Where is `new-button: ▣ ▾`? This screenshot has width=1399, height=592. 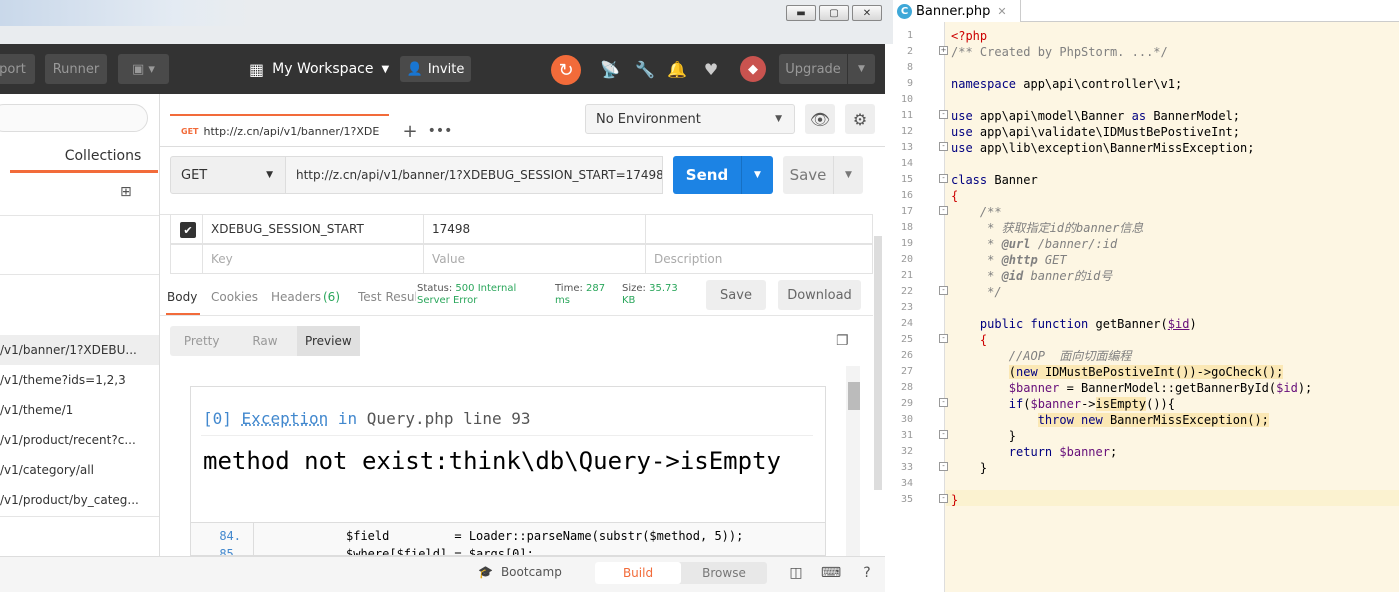
new-button: ▣ ▾ is located at coordinates (143, 69).